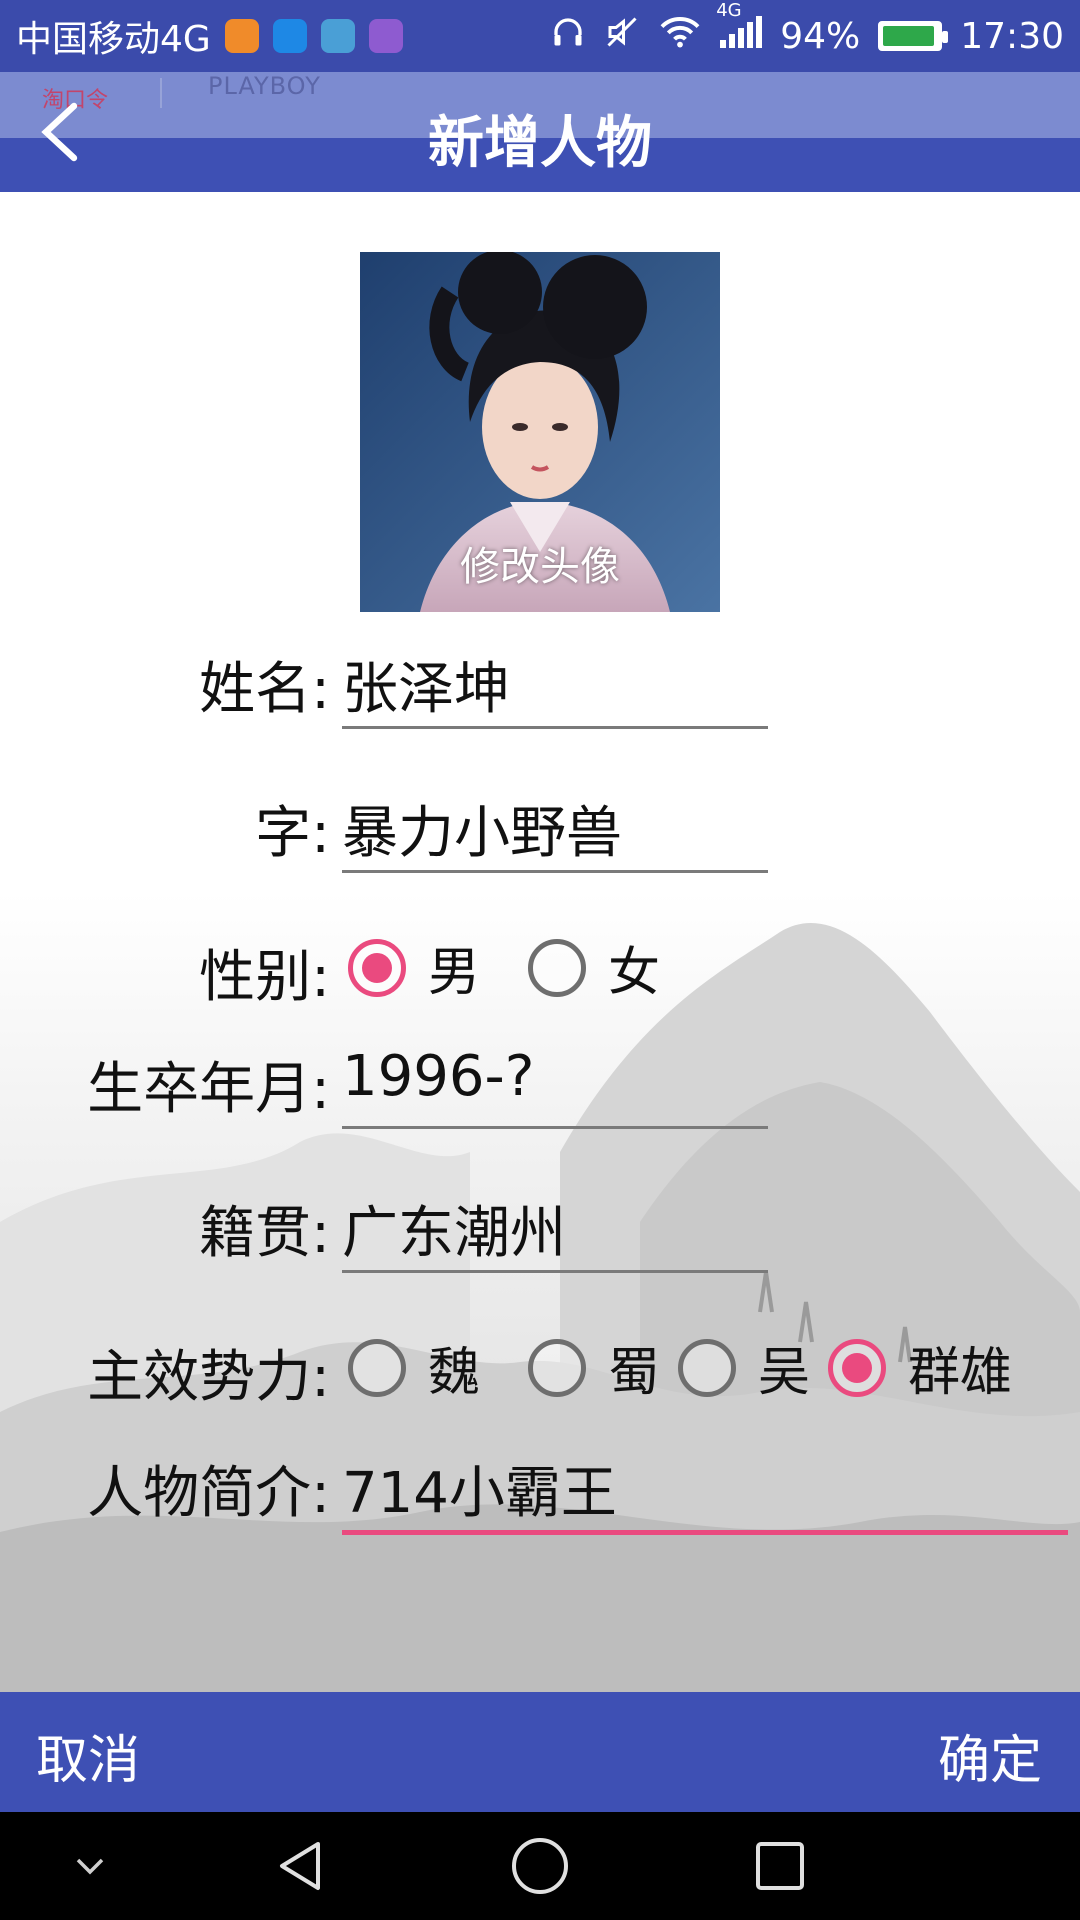  I want to click on name-underline, so click(555, 727).